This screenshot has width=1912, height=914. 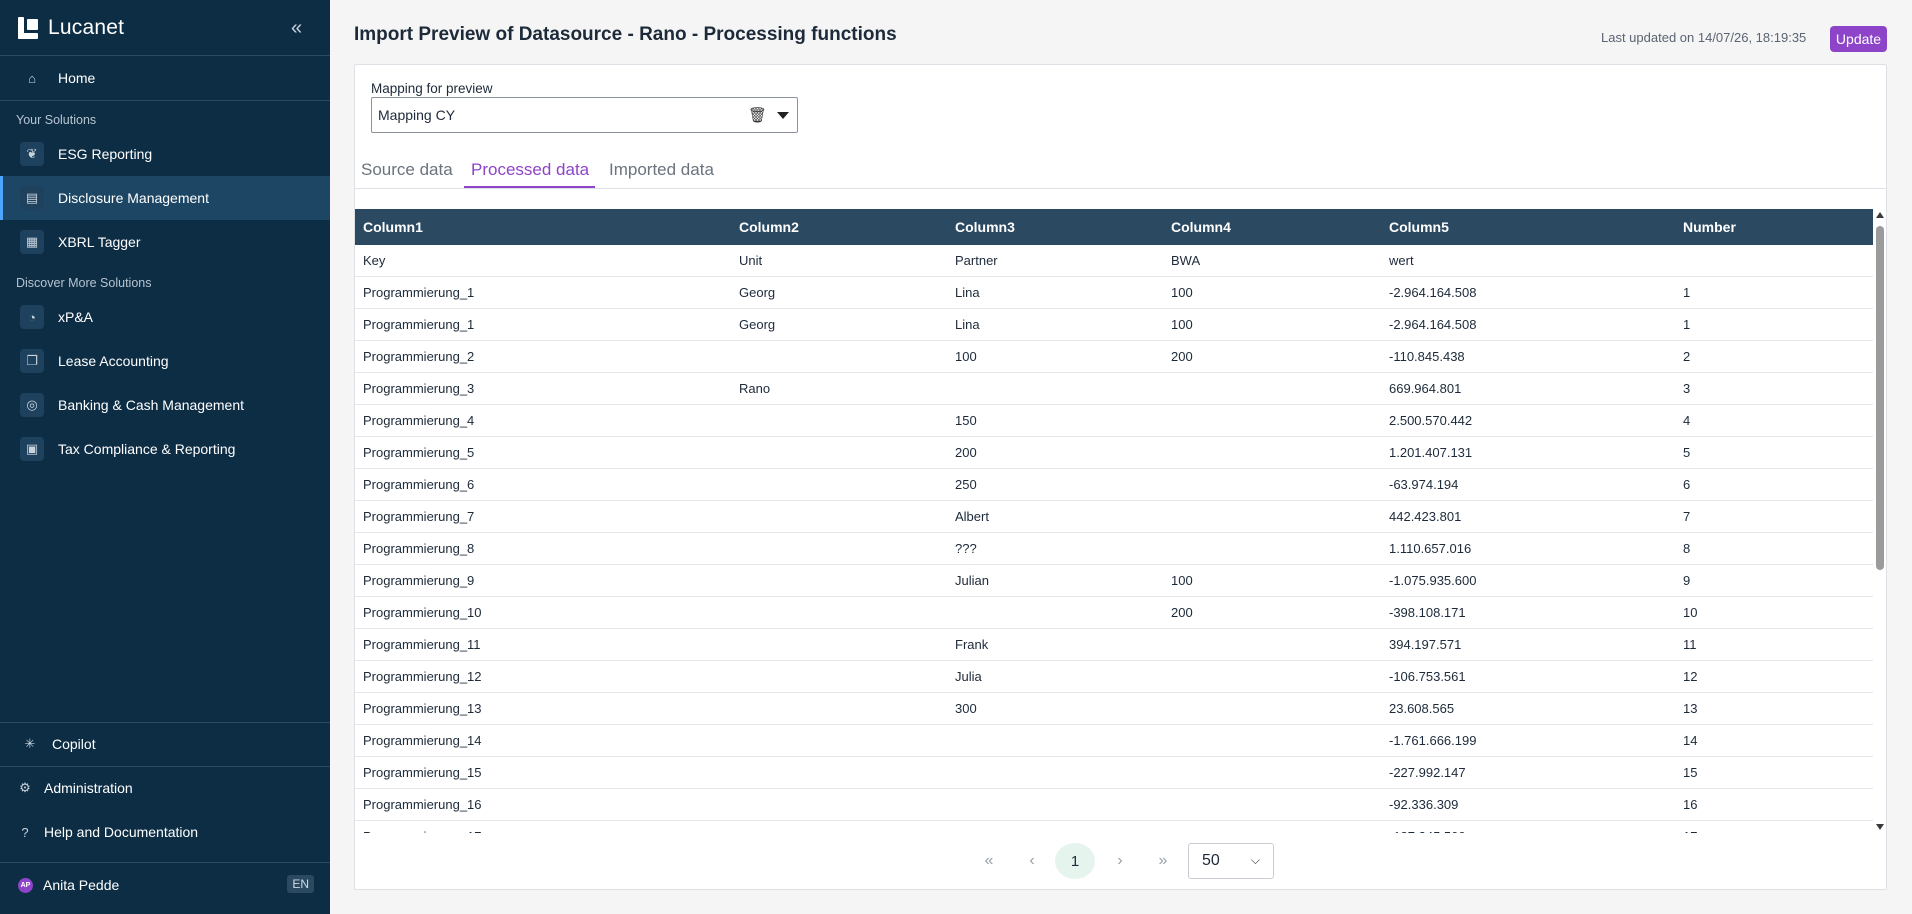 I want to click on lucanet-logo-icon, so click(x=28, y=27).